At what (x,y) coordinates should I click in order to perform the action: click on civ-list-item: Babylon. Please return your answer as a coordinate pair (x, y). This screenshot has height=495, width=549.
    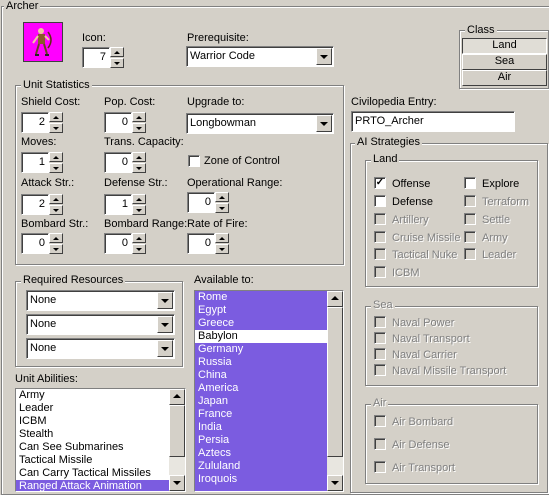
    Looking at the image, I should click on (261, 336).